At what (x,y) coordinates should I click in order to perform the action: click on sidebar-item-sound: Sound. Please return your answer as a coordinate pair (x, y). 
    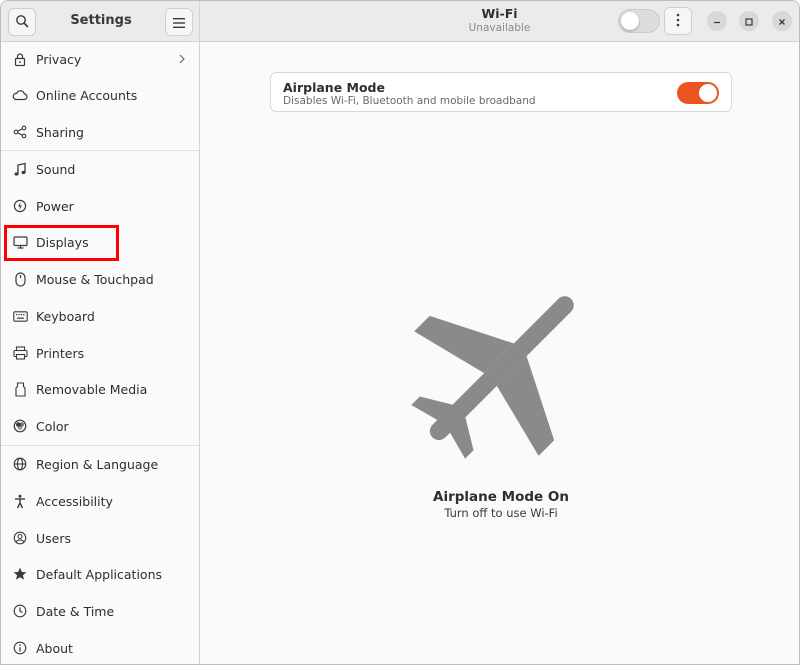
    Looking at the image, I should click on (100, 170).